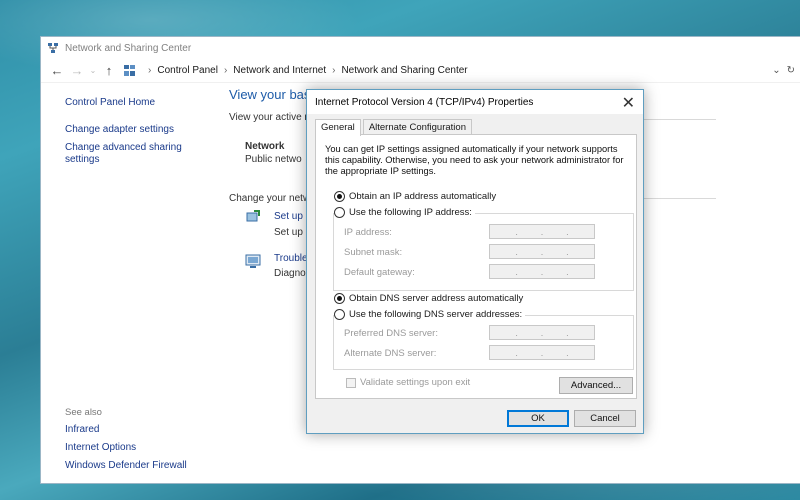 This screenshot has width=800, height=500. I want to click on validate-settings-option: Validate settings upon exit, so click(408, 382).